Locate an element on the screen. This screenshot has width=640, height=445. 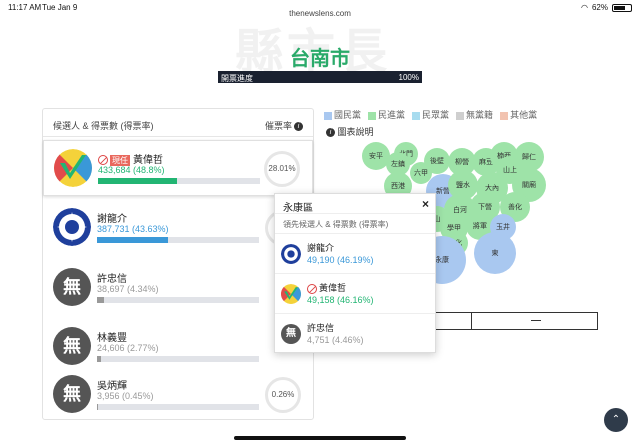
legend-label: 民眾黨 is located at coordinates (436, 115).